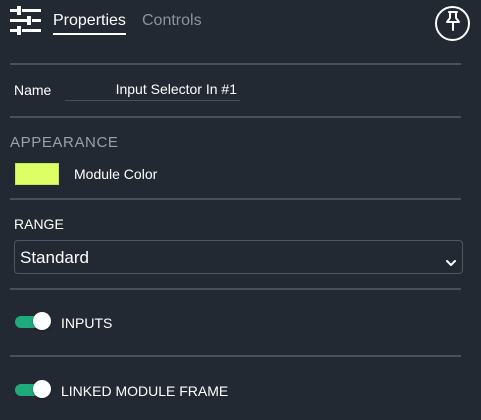 The image size is (481, 420). Describe the element at coordinates (87, 323) in the screenshot. I see `inputs-toggle-label: INPUTS` at that location.